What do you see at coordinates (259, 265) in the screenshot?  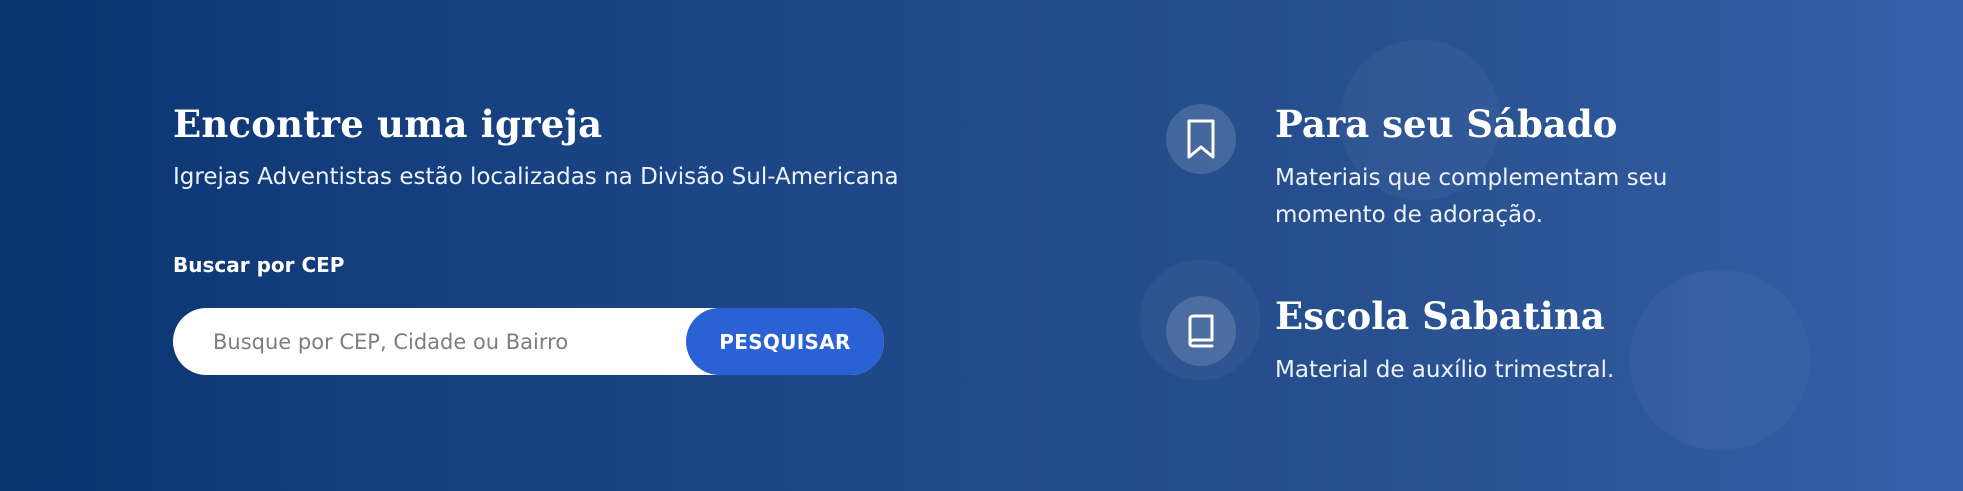 I see `search-label: Buscar por CEP` at bounding box center [259, 265].